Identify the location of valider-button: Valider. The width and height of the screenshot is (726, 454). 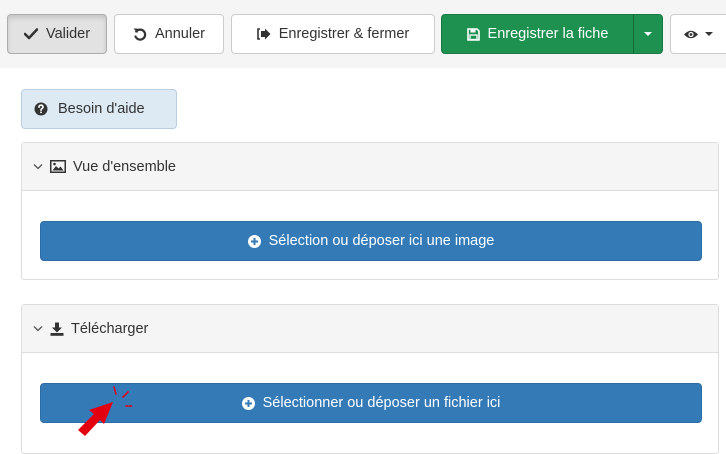
(57, 34).